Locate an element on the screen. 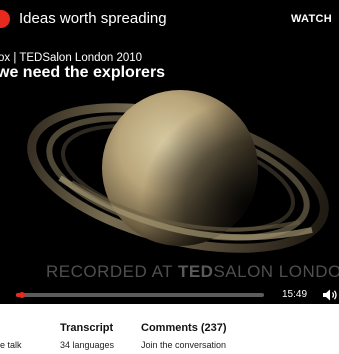 This screenshot has width=339, height=354. recorded-watermark: RECORDED AT TEDSALON LONDON 2 is located at coordinates (192, 272).